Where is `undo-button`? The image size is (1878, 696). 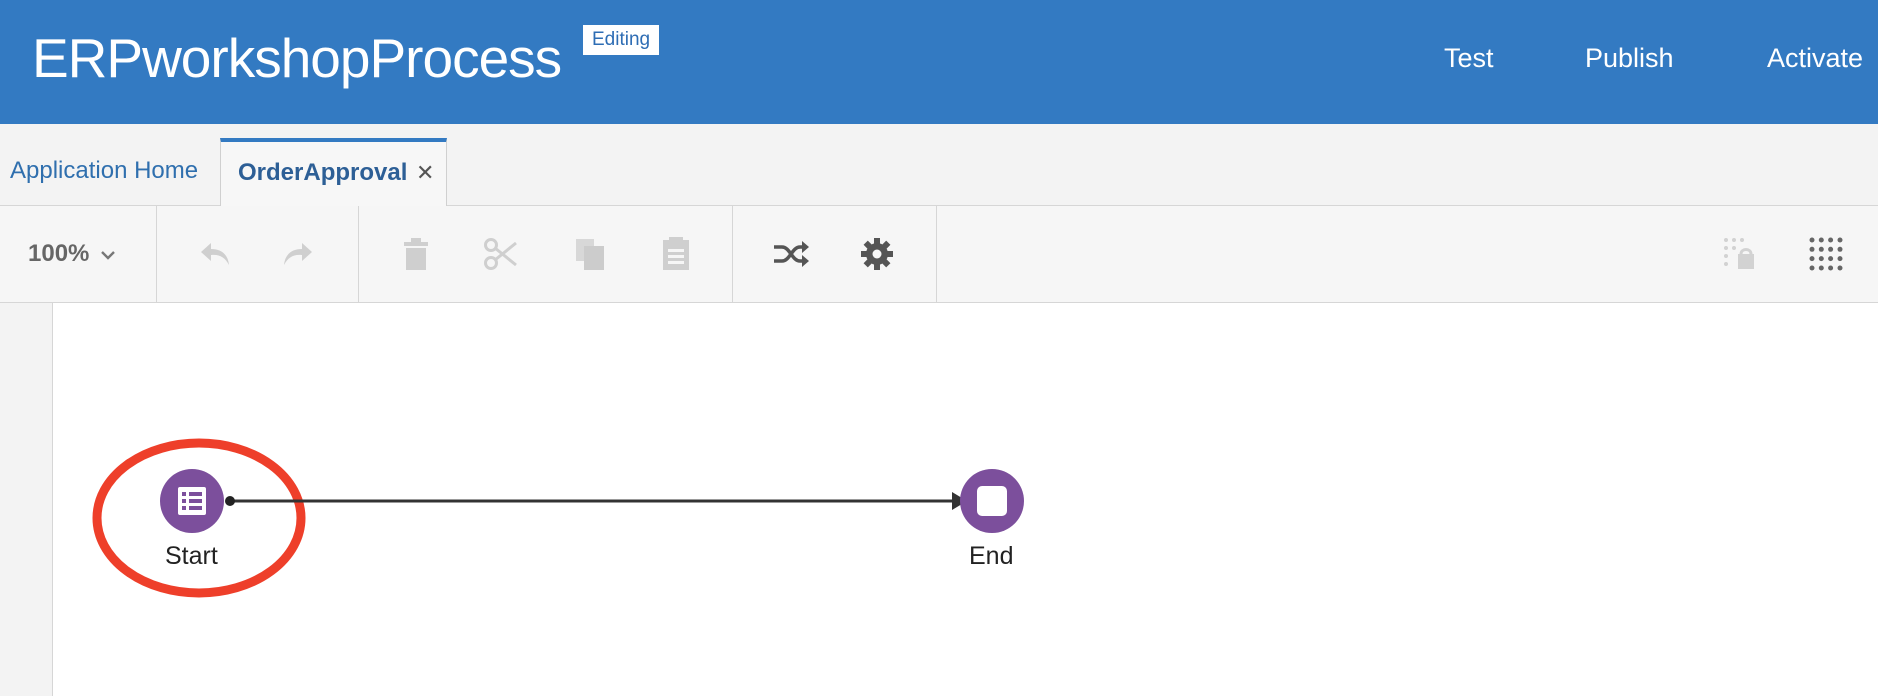
undo-button is located at coordinates (215, 254).